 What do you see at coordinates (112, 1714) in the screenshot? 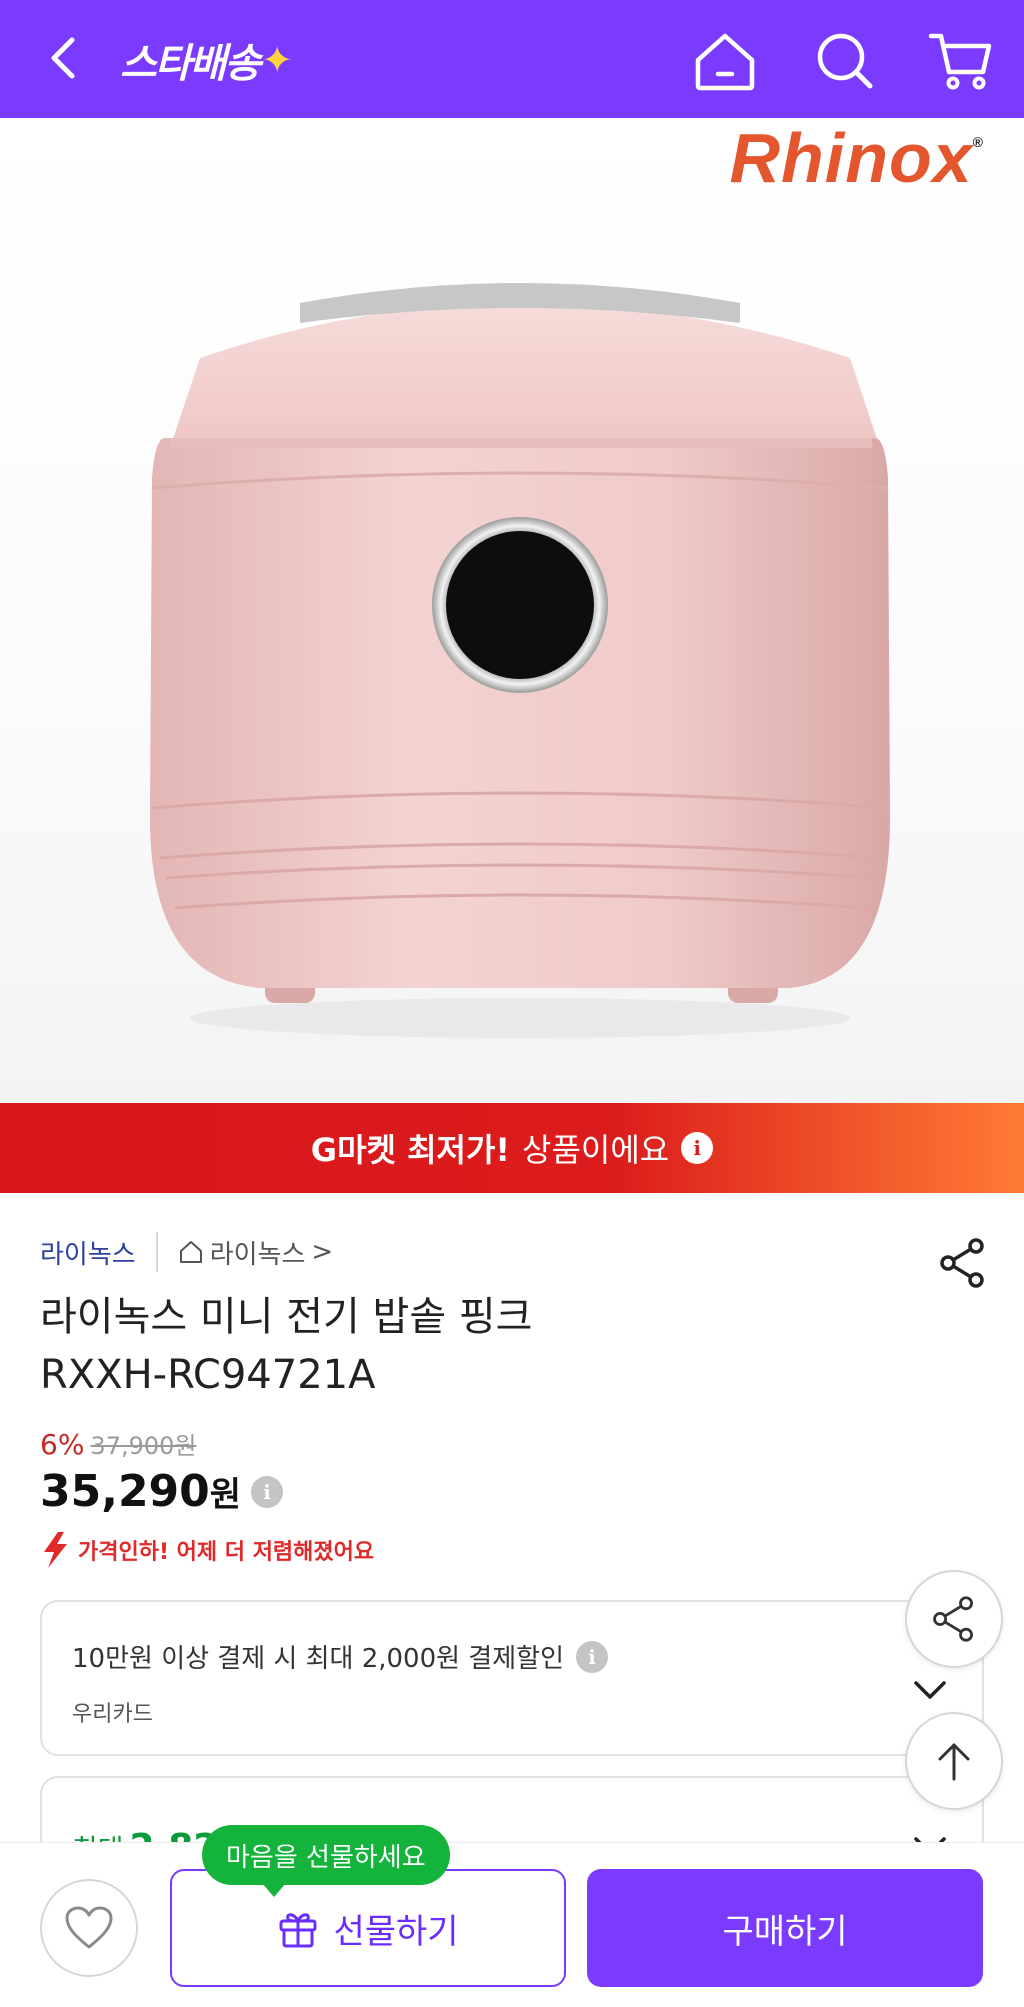
I see `card-issuer: 우리카드` at bounding box center [112, 1714].